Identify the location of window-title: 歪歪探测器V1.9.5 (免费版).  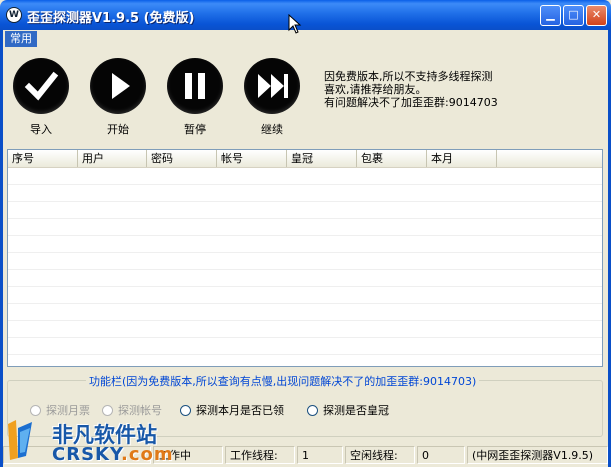
(111, 18).